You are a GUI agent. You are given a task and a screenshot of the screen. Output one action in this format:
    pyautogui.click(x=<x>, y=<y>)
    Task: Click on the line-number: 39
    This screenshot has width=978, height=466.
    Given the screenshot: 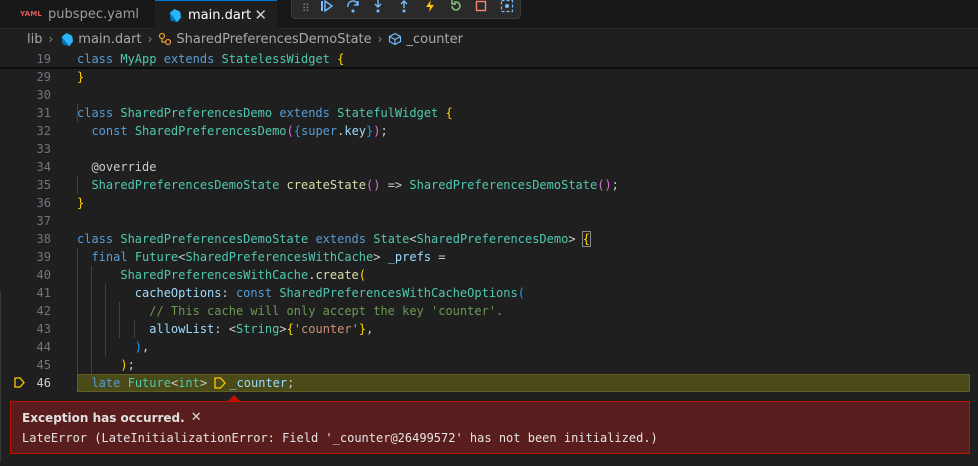 What is the action you would take?
    pyautogui.click(x=43, y=257)
    